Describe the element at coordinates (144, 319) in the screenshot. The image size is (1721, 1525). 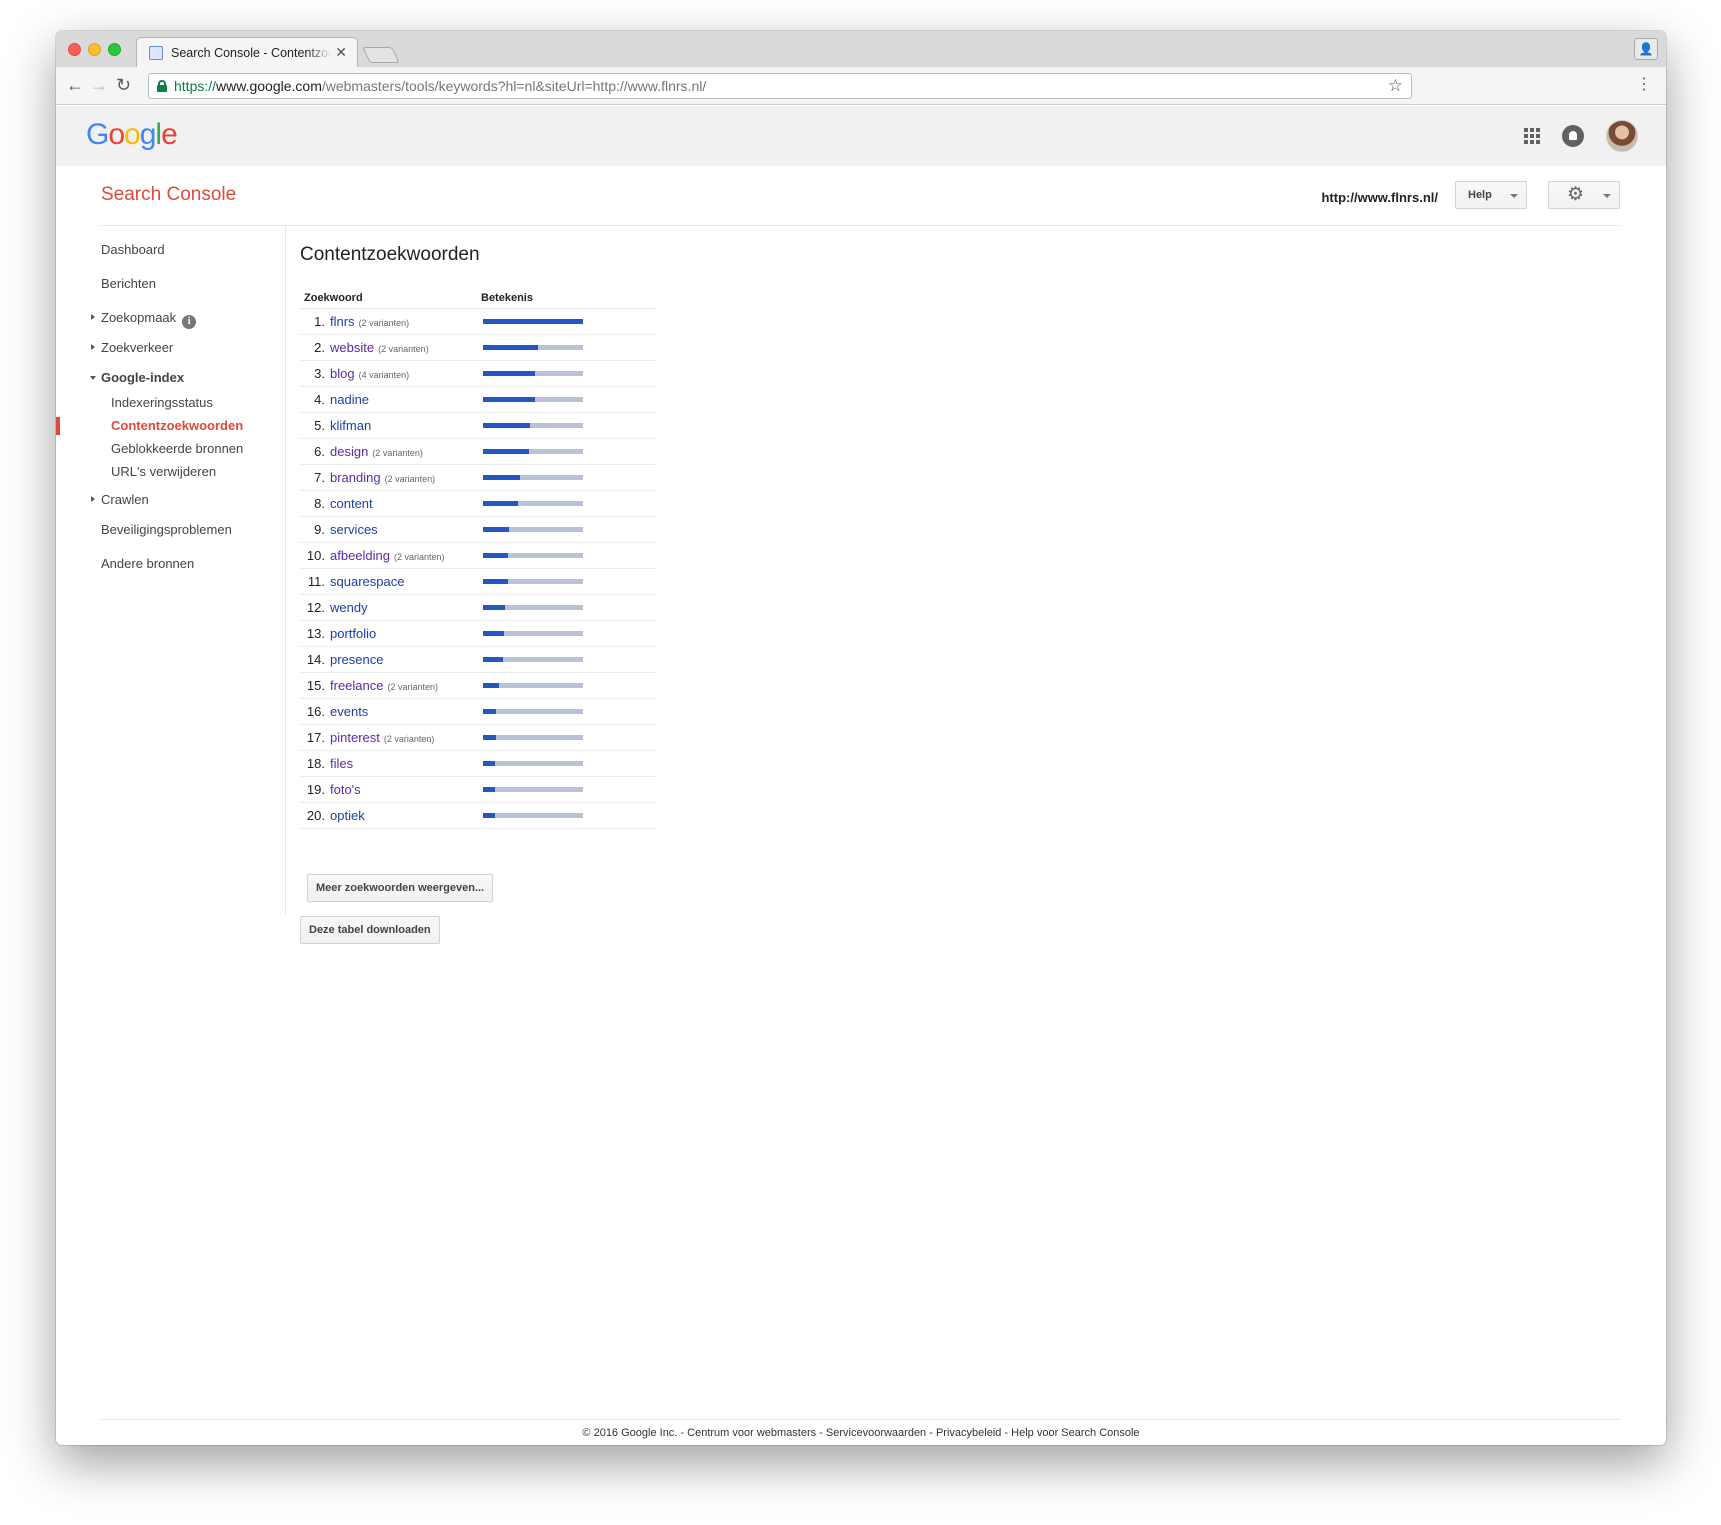
I see `sidebar-item-zoekopmaak: Zoekopmaak i` at that location.